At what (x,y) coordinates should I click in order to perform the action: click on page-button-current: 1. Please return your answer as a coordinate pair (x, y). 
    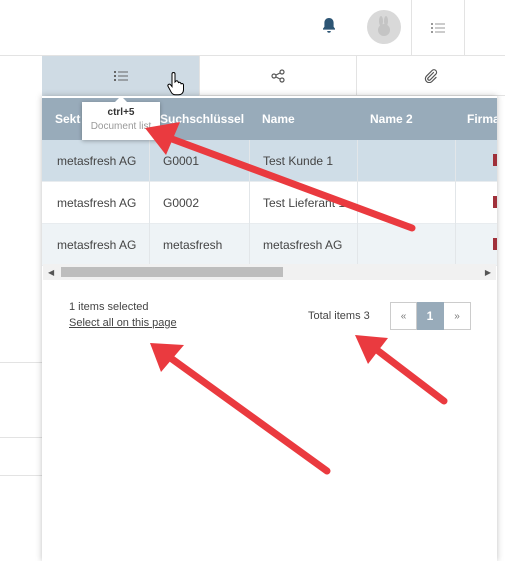
    Looking at the image, I should click on (430, 316).